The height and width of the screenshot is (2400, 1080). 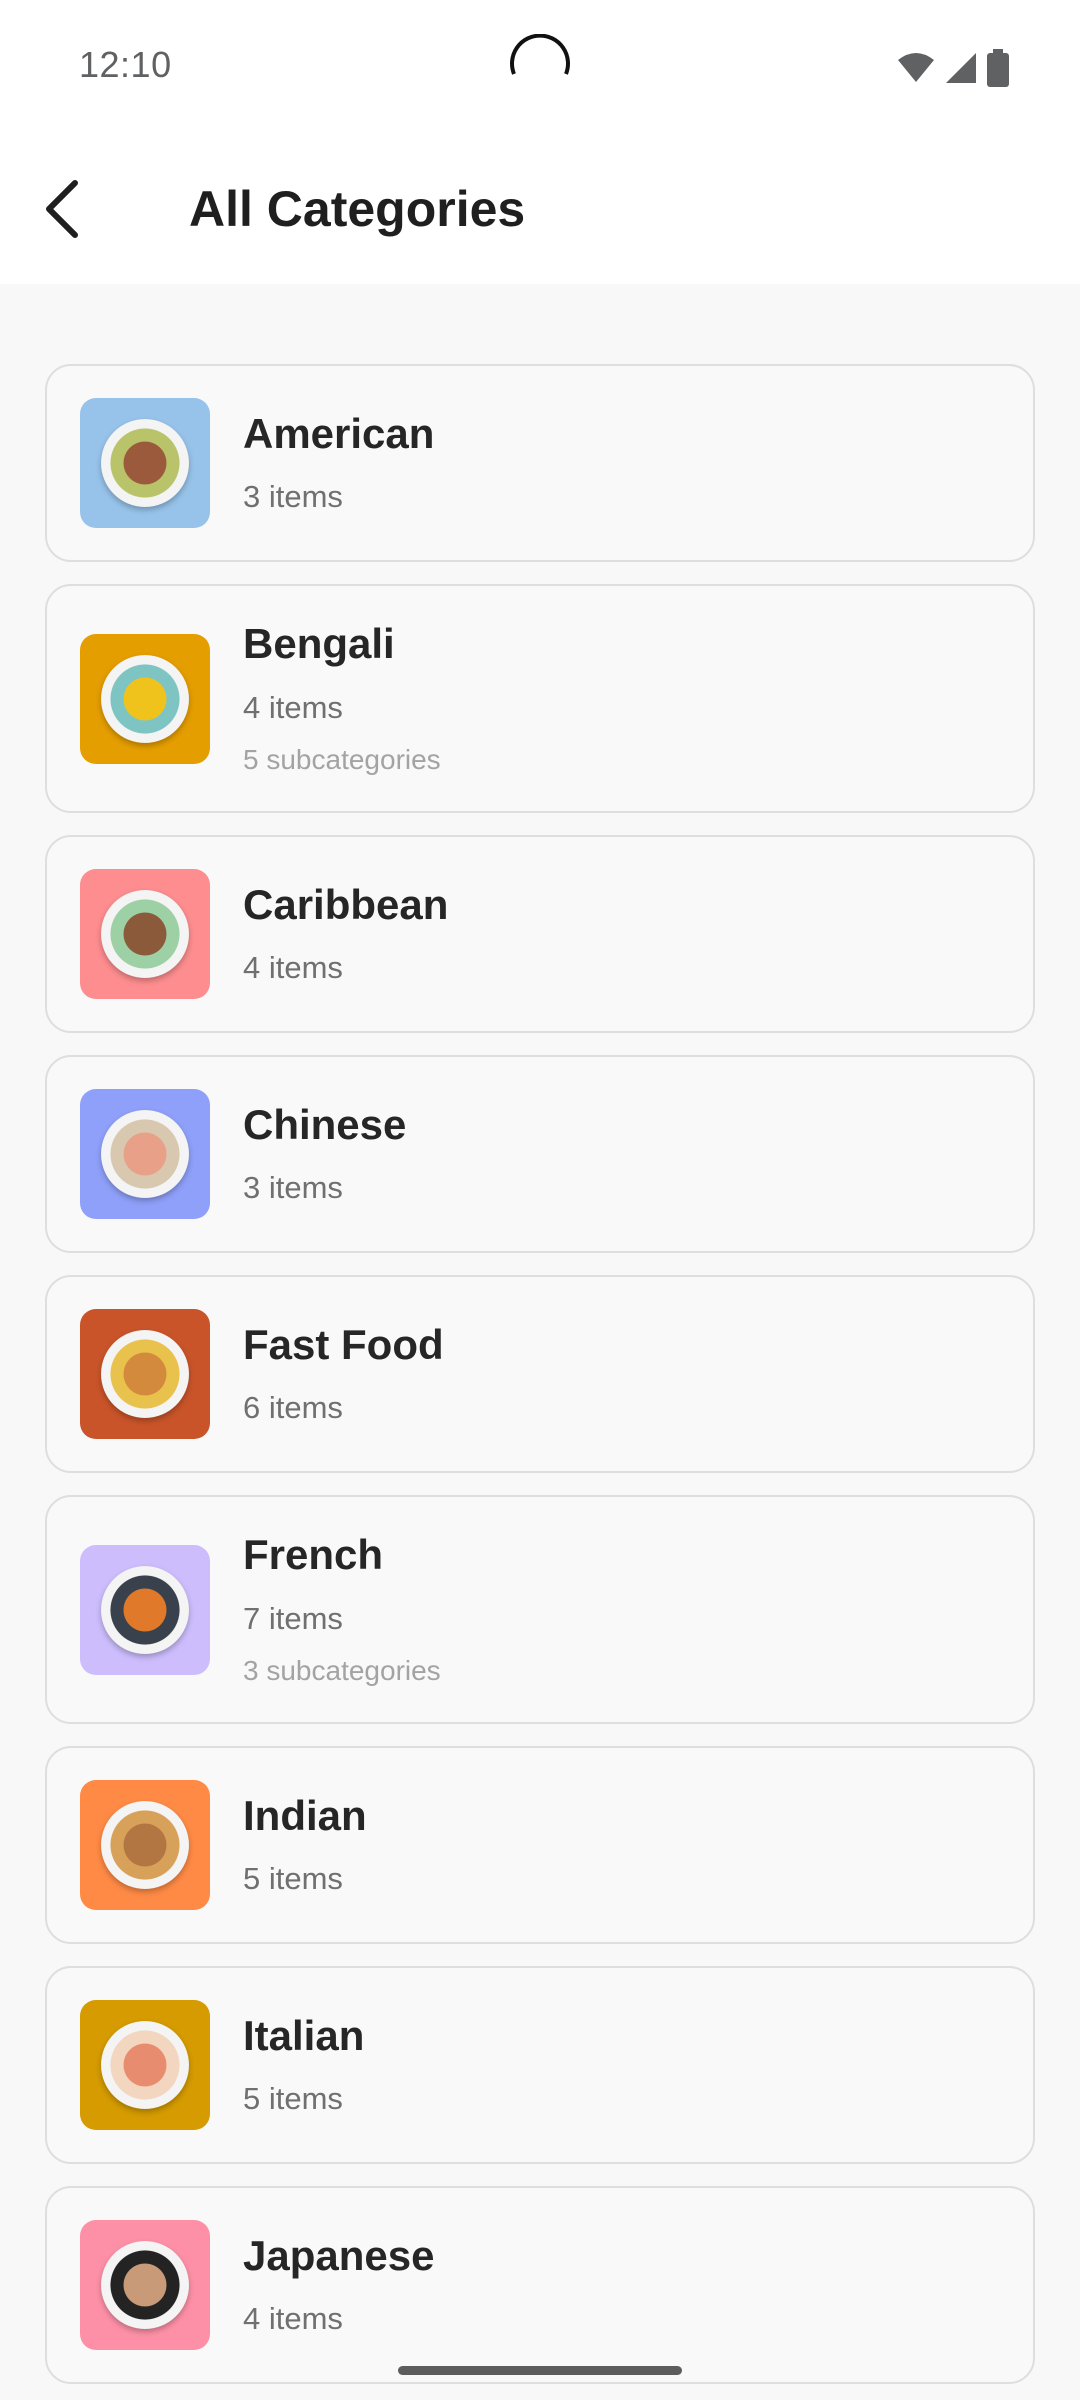 I want to click on wifi-icon, so click(x=916, y=67).